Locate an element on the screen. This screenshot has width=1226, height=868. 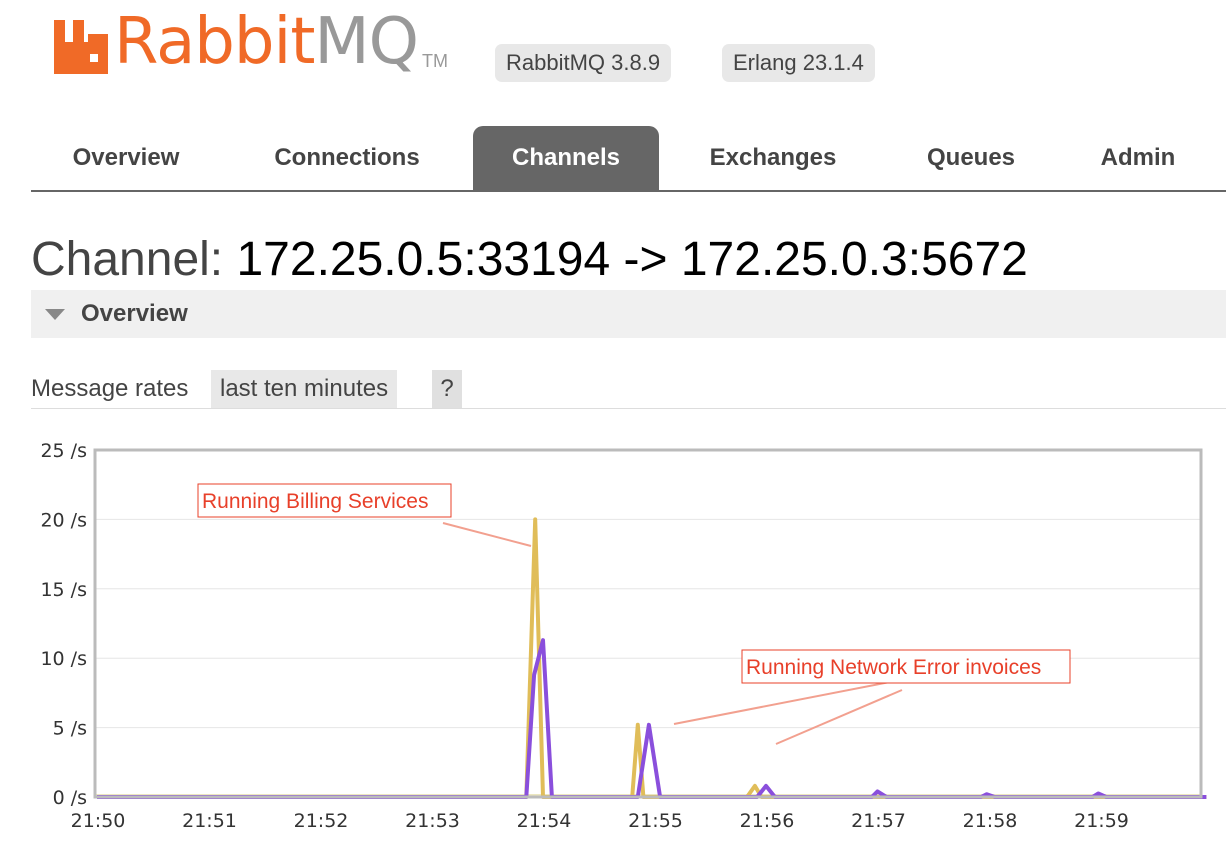
y-tick-label: 10 /s is located at coordinates (63, 659).